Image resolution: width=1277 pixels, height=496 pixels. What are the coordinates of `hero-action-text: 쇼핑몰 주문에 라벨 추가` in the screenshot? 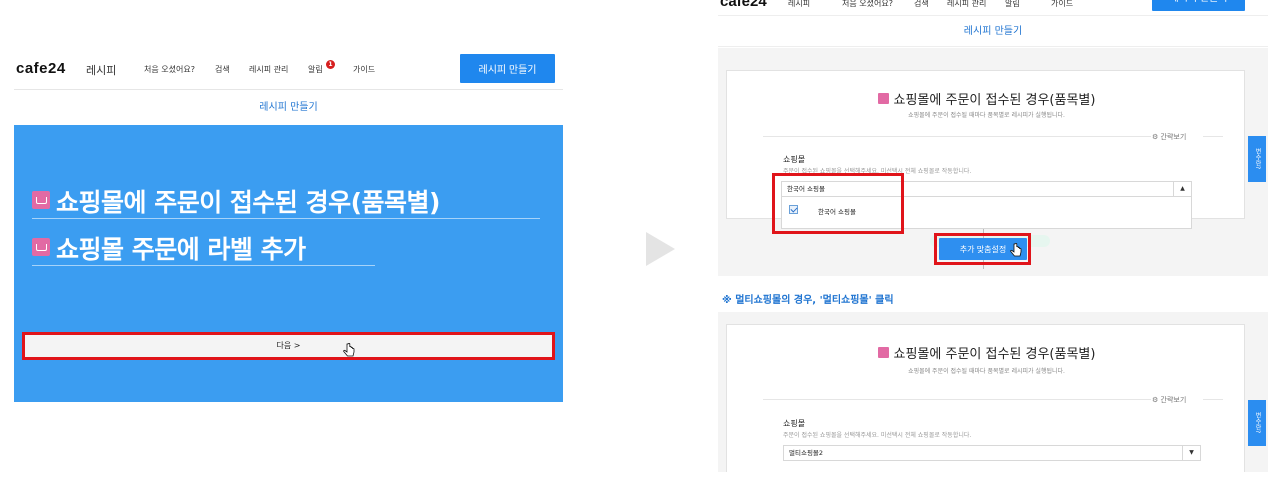 It's located at (181, 249).